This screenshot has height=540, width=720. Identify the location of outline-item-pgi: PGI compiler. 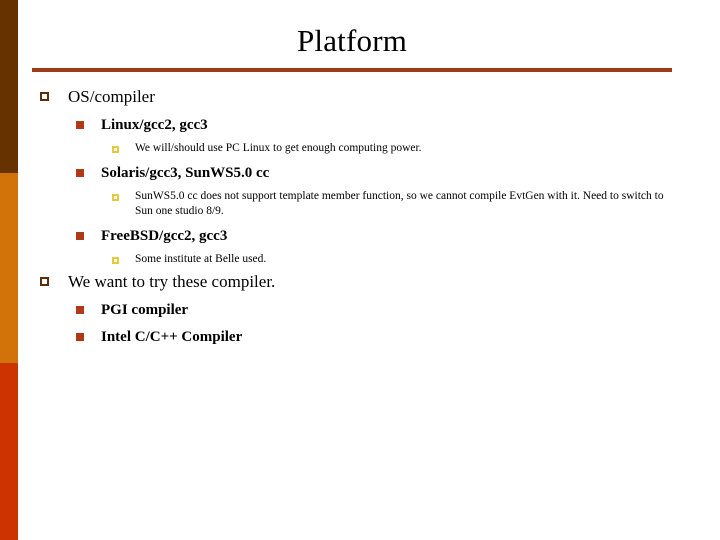
(382, 310).